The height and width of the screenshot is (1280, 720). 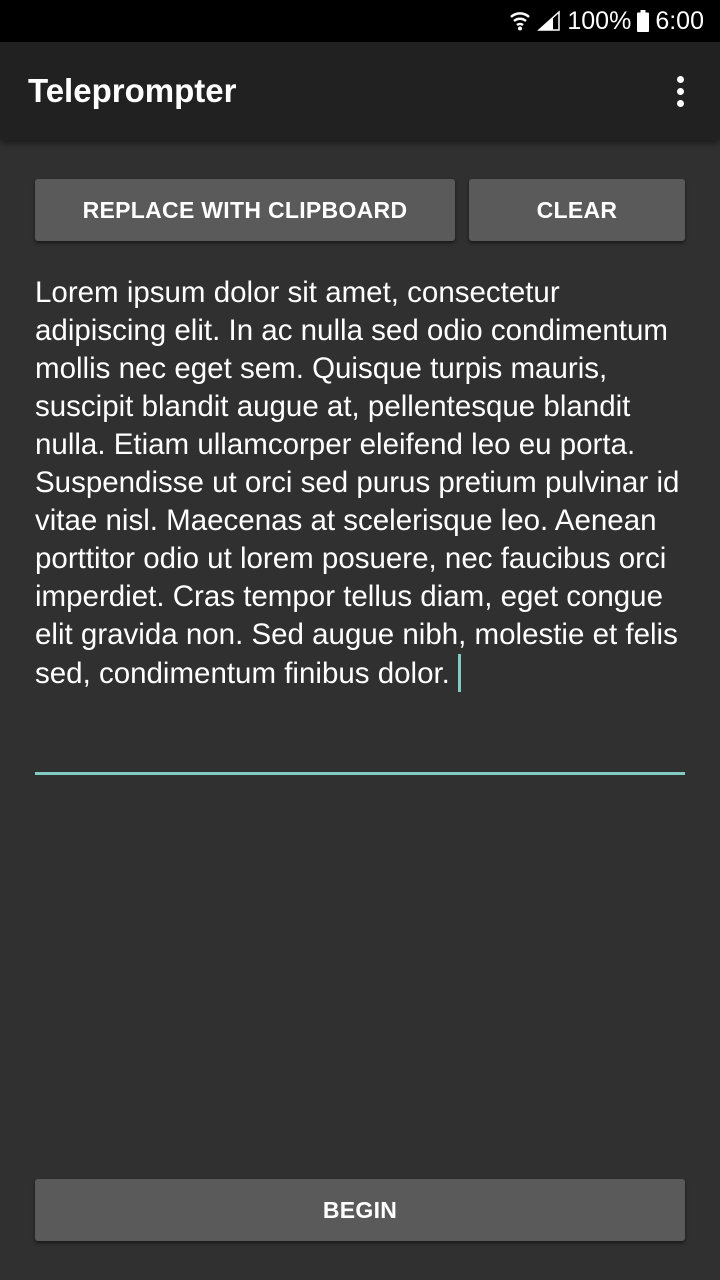 I want to click on replace-with-clipboard-button: REPLACE WITH CLIPBOARD, so click(x=245, y=210).